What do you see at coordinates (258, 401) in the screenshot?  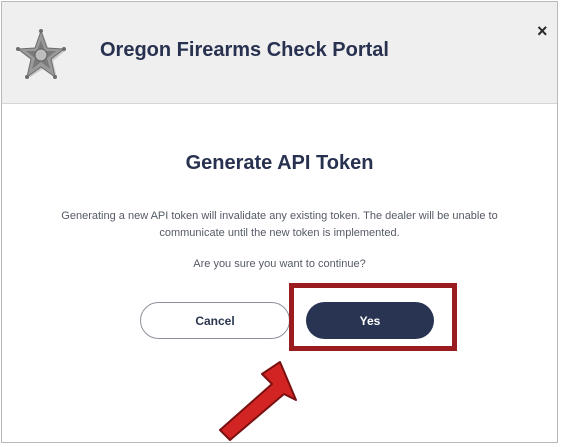 I see `pointer-arrow-icon` at bounding box center [258, 401].